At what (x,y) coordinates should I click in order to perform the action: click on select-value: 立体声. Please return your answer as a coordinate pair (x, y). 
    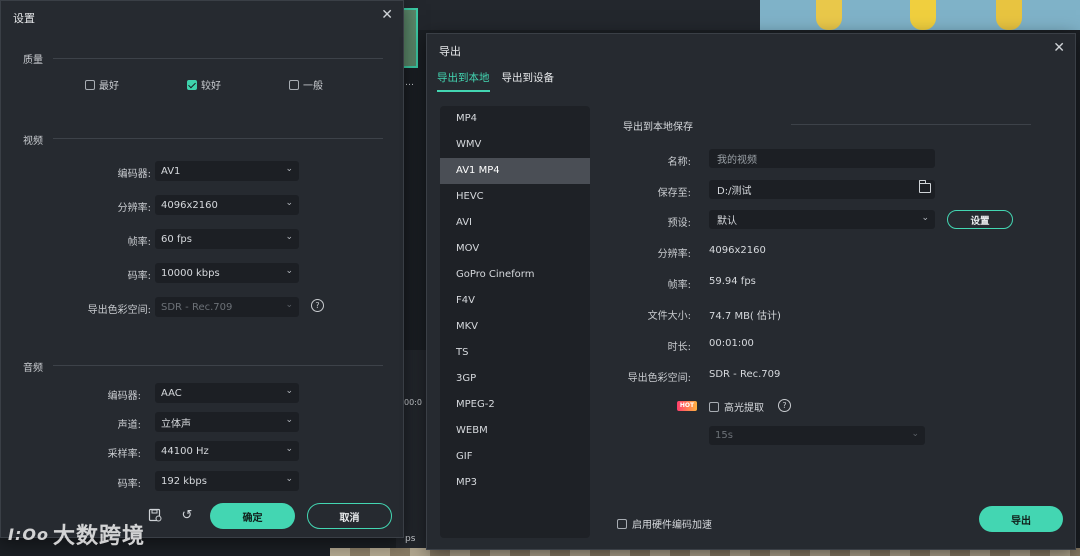
    Looking at the image, I should click on (176, 424).